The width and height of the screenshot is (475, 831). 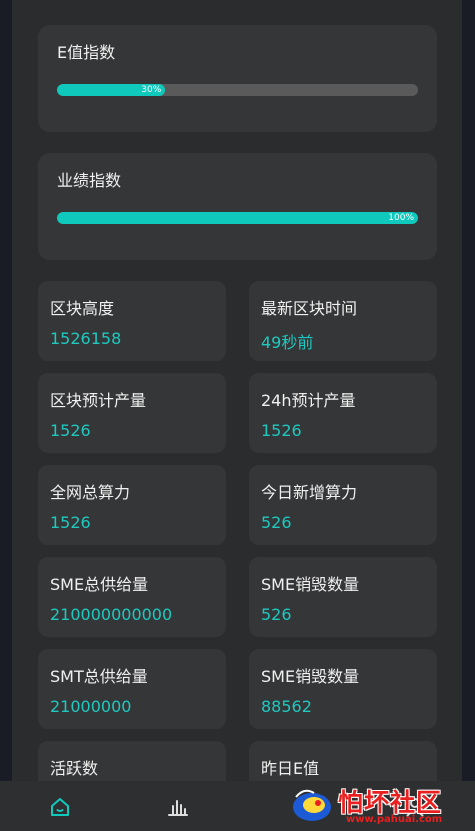 What do you see at coordinates (286, 706) in the screenshot?
I see `stat-value: 88562` at bounding box center [286, 706].